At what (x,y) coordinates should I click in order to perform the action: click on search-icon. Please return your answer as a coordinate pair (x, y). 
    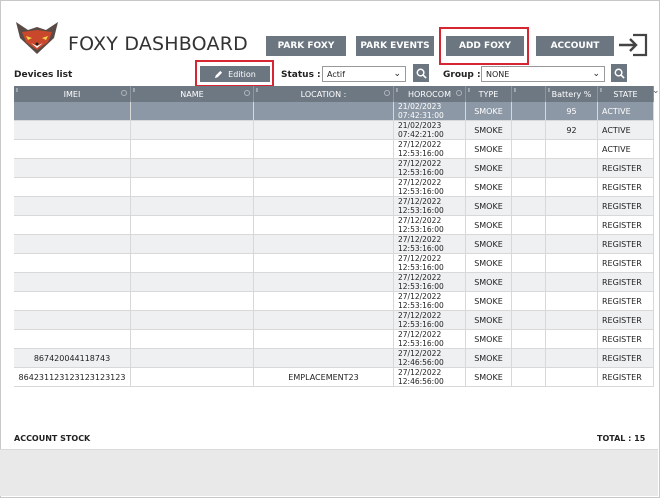
    Looking at the image, I should click on (421, 73).